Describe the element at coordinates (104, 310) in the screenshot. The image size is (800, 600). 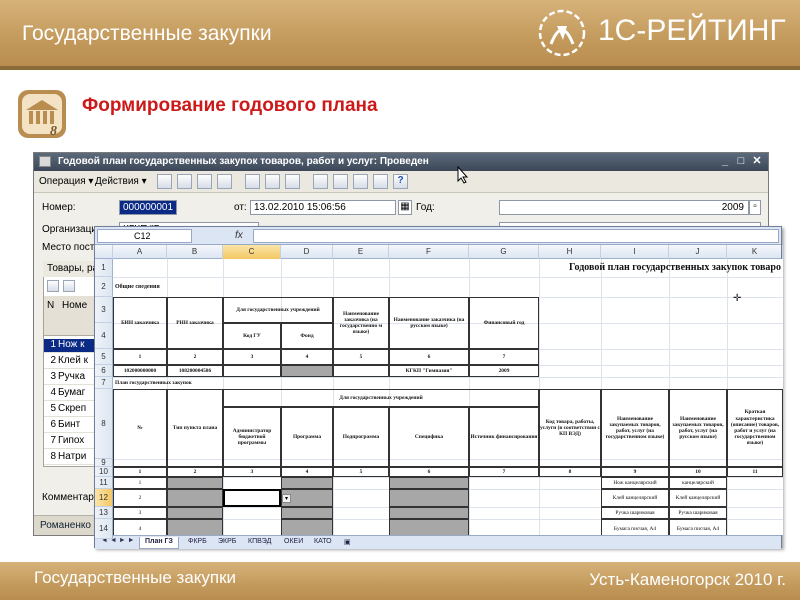
I see `row-header: 3` at that location.